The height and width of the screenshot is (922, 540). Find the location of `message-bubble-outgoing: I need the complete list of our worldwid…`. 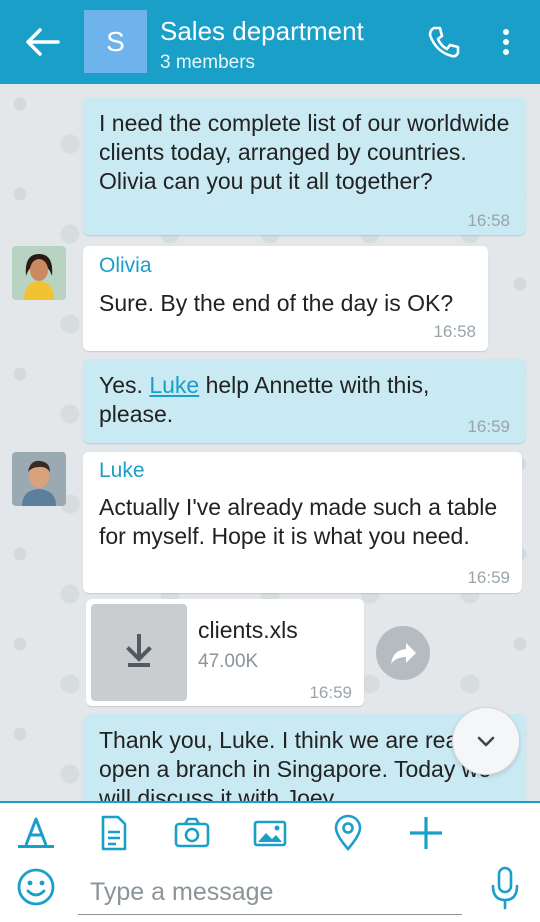

message-bubble-outgoing: I need the complete list of our worldwid… is located at coordinates (304, 166).